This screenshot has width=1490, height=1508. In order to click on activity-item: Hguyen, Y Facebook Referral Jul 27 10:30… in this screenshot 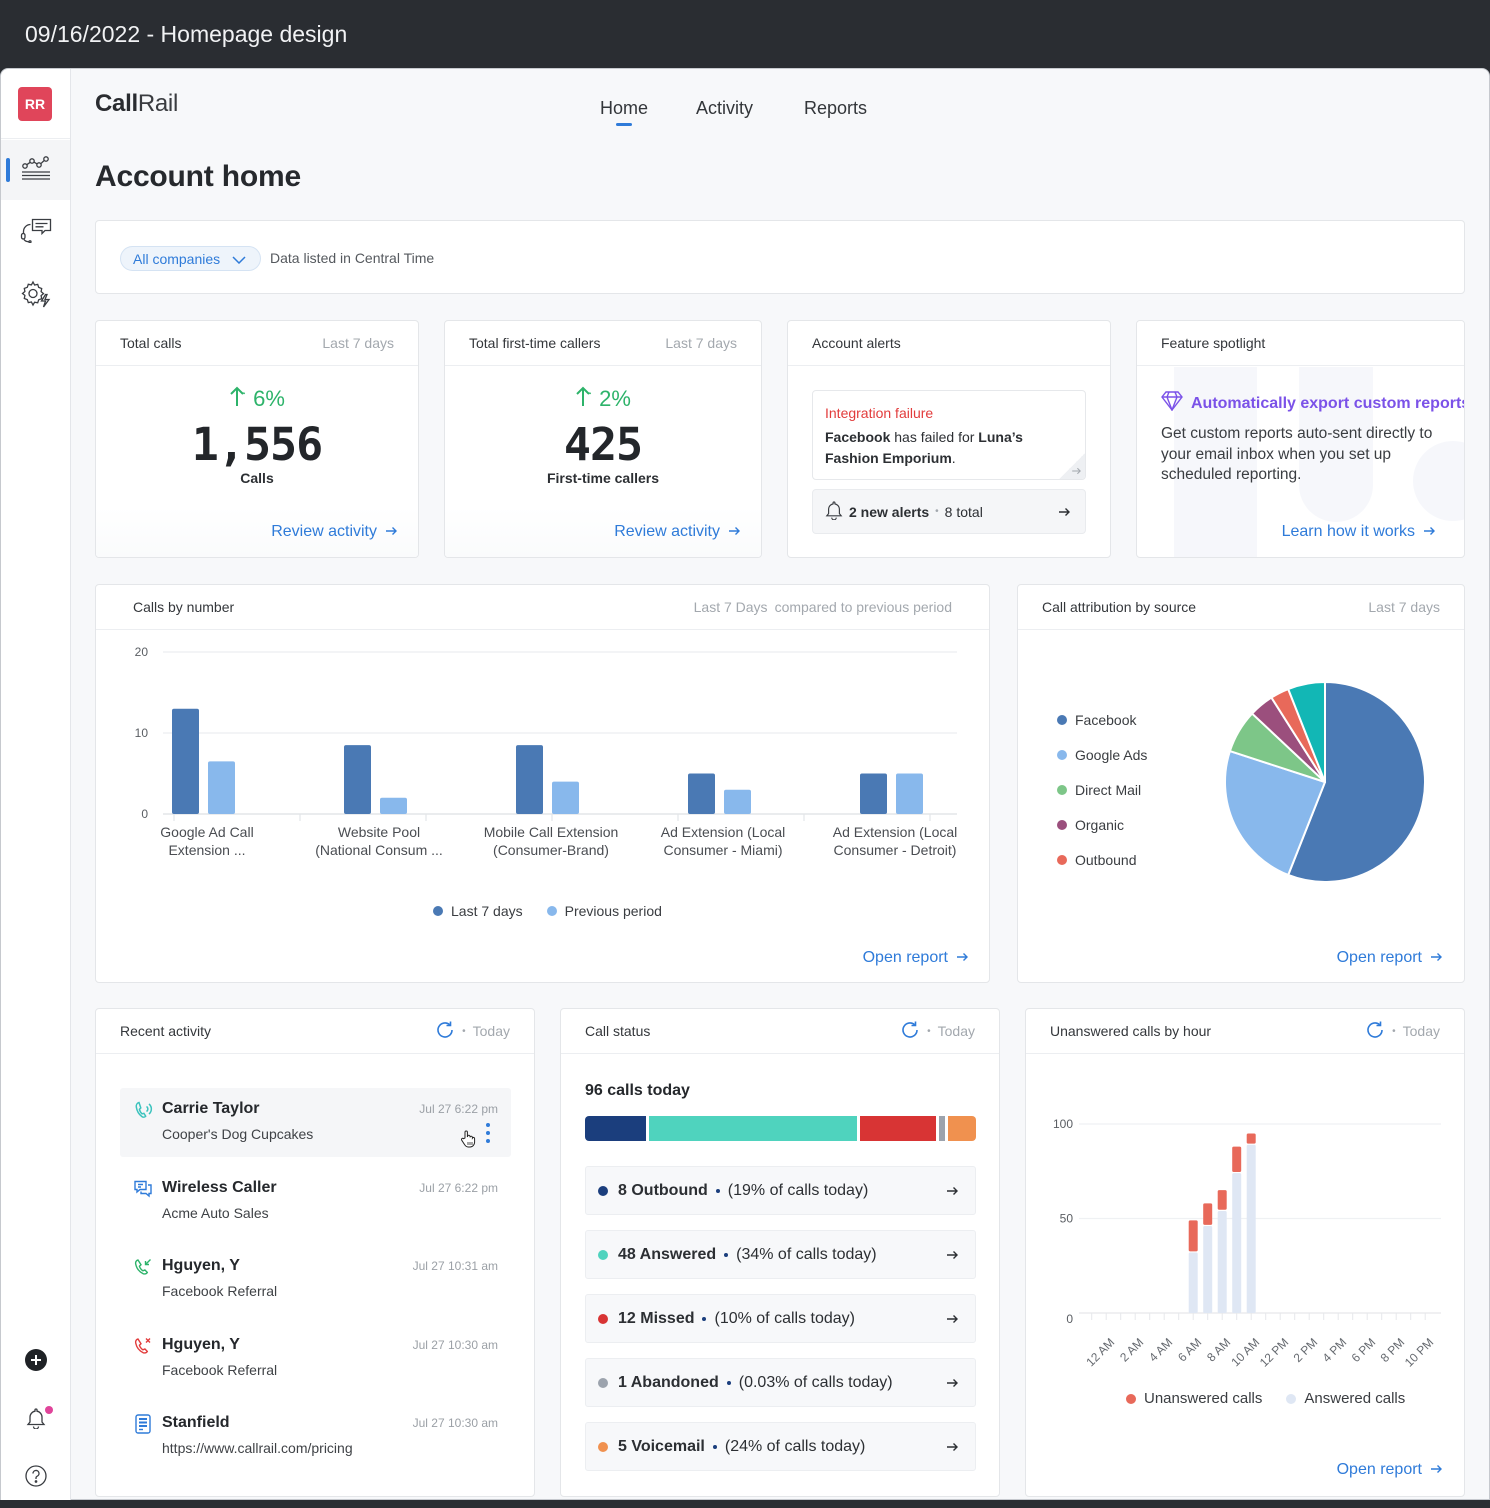, I will do `click(315, 1358)`.